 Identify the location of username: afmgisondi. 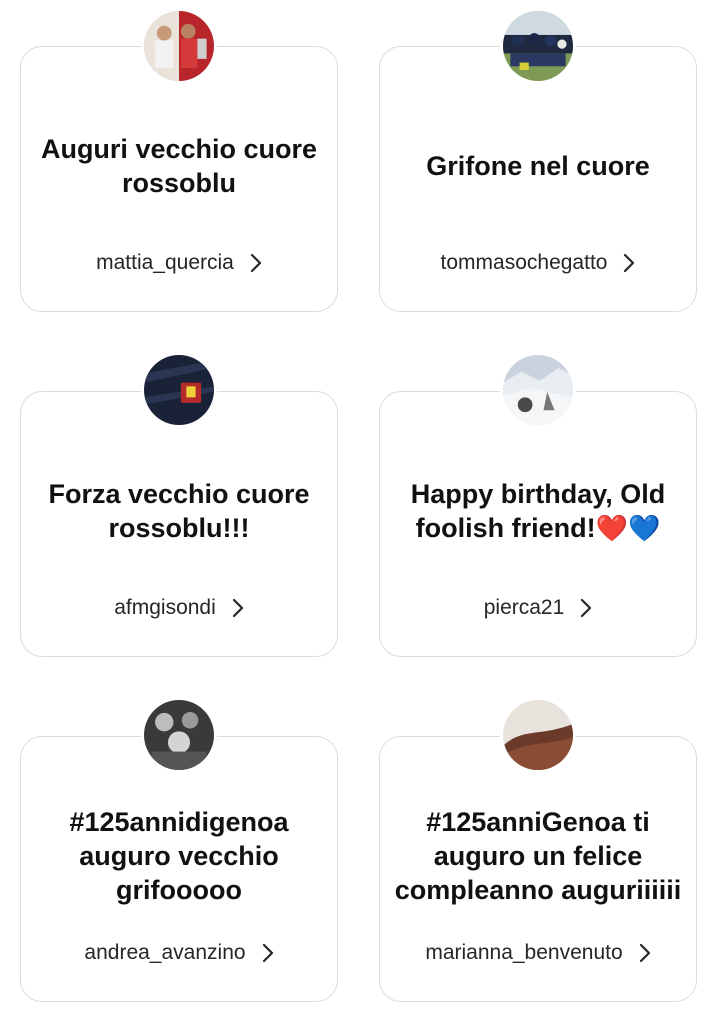
(165, 607).